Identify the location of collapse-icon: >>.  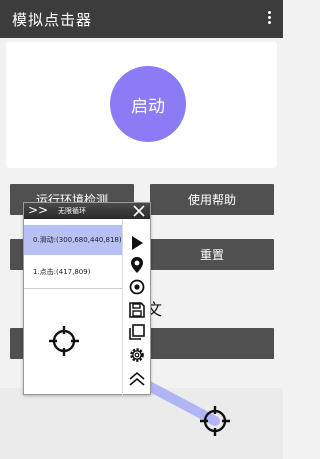
(38, 210).